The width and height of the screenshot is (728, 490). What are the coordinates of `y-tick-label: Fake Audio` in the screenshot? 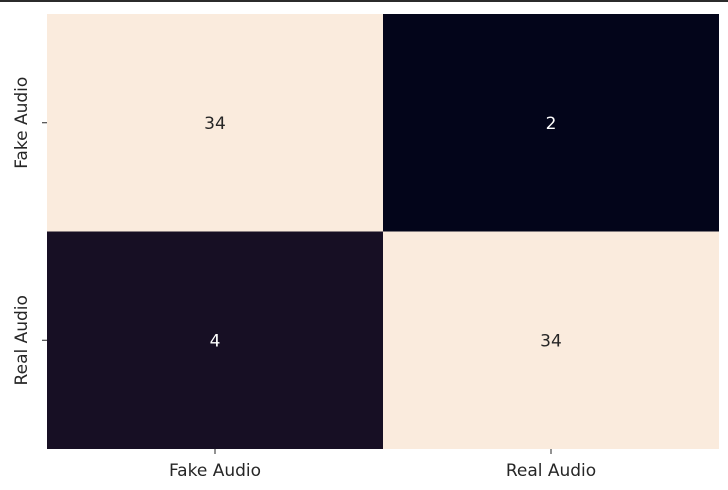 It's located at (22, 123).